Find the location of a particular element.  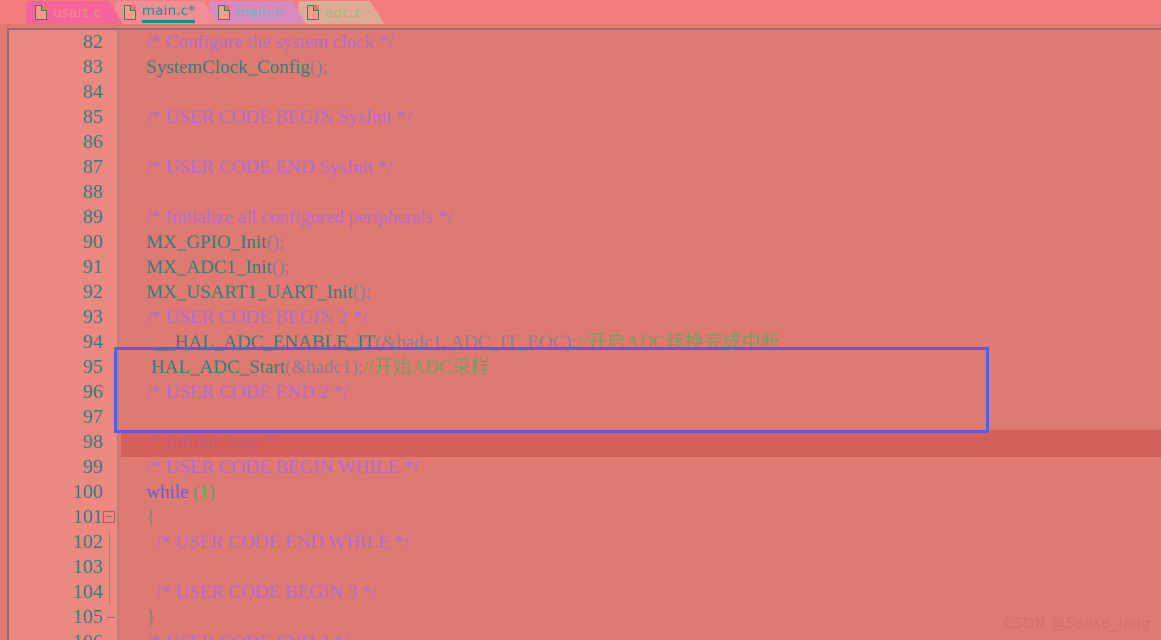

code-line: /* Infinite loop */ is located at coordinates (641, 442).